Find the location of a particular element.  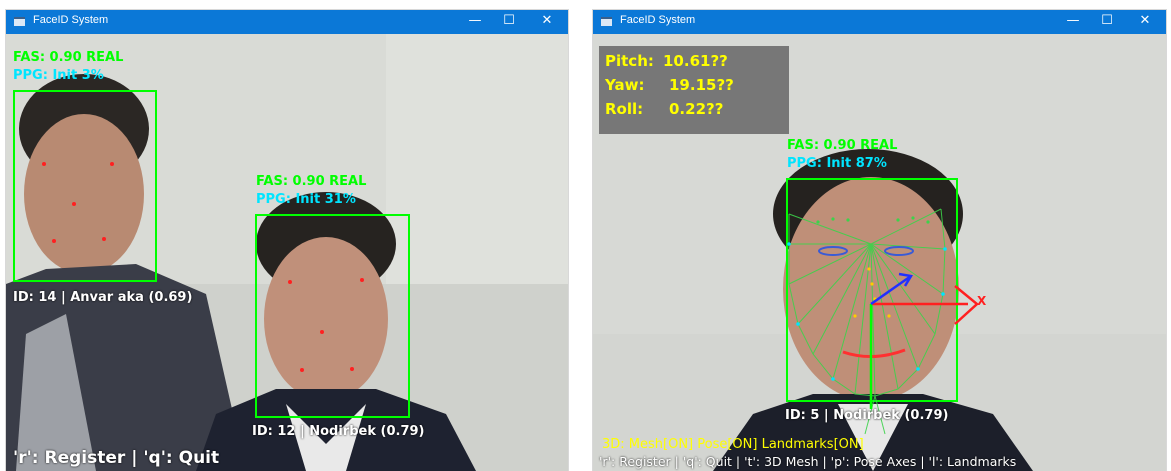

overlay-status: 3D: Mesh[ON] Pose[ON] Landmarks[ON] is located at coordinates (733, 444).